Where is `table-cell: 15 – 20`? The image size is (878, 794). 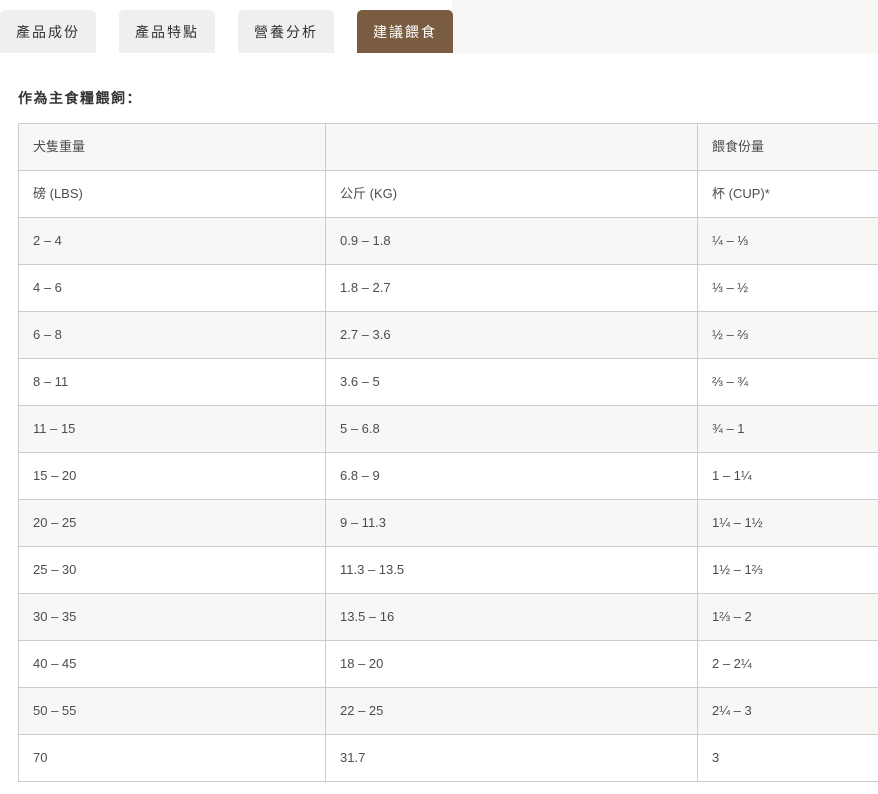 table-cell: 15 – 20 is located at coordinates (172, 476).